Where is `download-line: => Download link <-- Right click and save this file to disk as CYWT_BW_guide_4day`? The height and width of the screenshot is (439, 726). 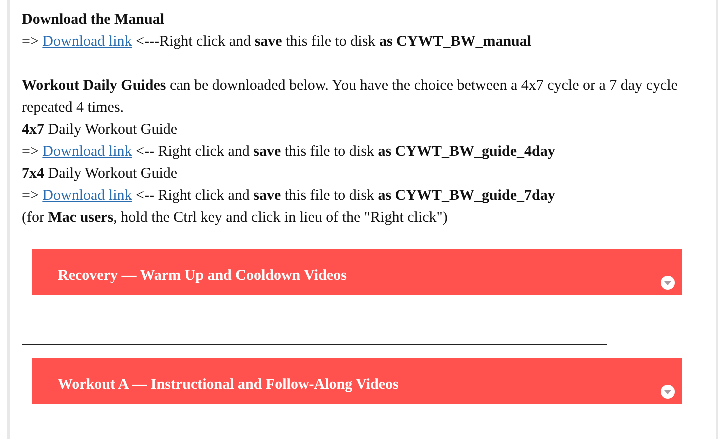 download-line: => Download link <-- Right click and save this file to disk as CYWT_BW_guide_4day is located at coordinates (289, 152).